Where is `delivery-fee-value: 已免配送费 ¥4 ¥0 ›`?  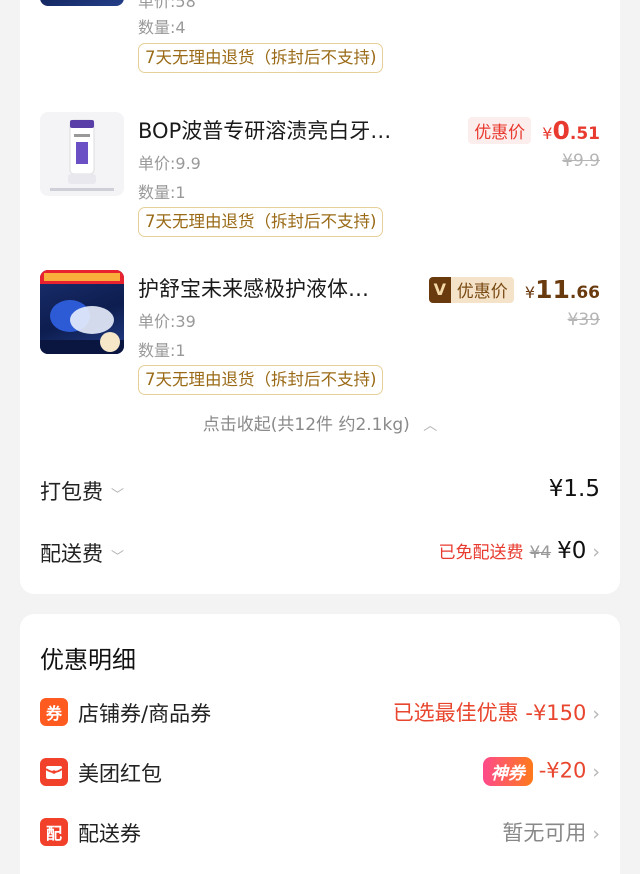
delivery-fee-value: 已免配送费 ¥4 ¥0 › is located at coordinates (519, 551).